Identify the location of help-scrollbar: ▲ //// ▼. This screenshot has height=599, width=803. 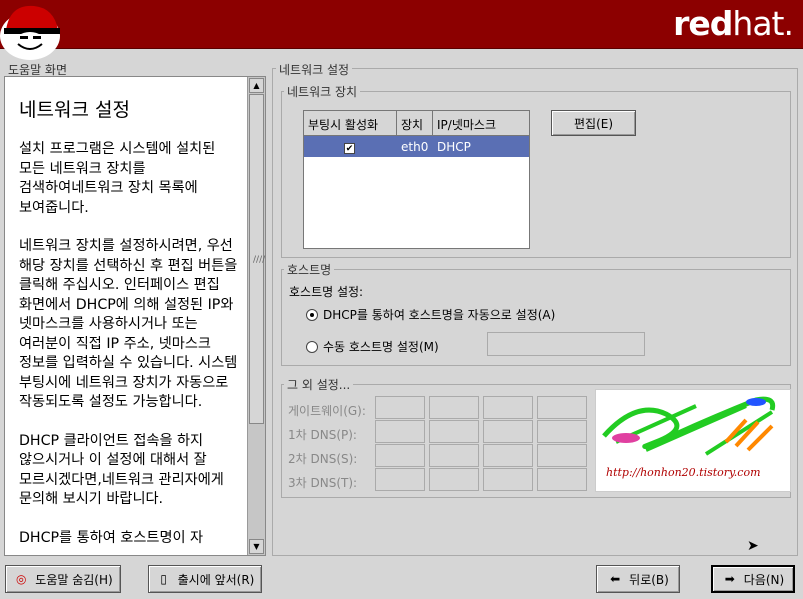
(256, 316).